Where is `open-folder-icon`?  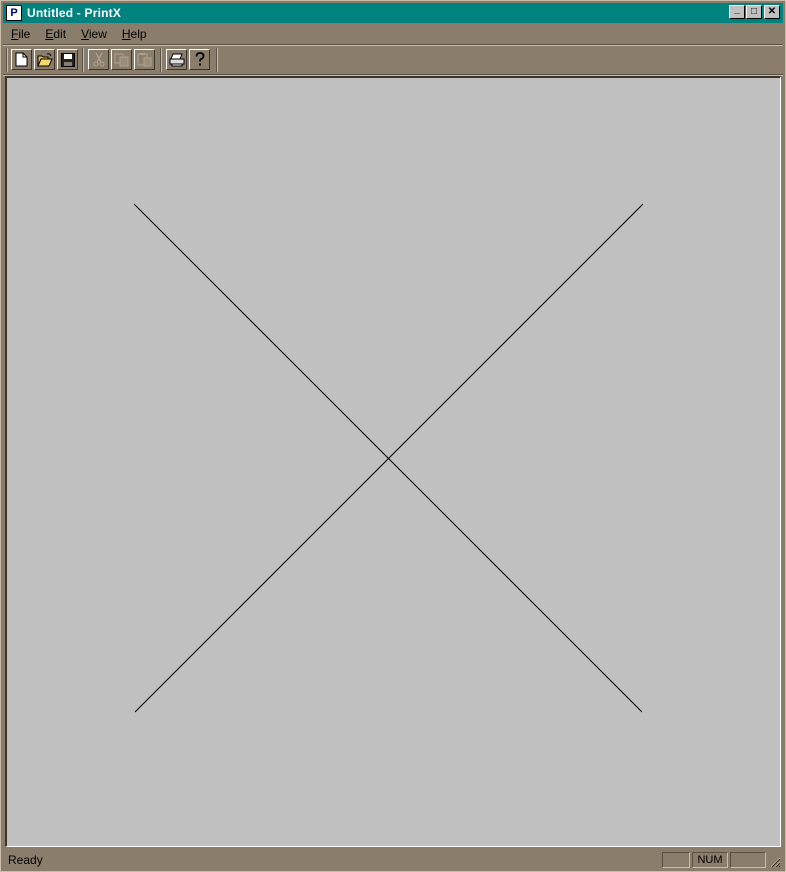
open-folder-icon is located at coordinates (44, 59).